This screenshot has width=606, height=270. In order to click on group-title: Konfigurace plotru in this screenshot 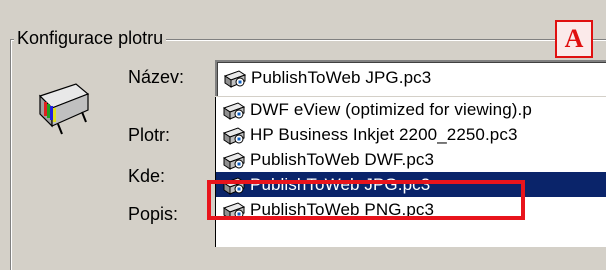, I will do `click(90, 38)`.